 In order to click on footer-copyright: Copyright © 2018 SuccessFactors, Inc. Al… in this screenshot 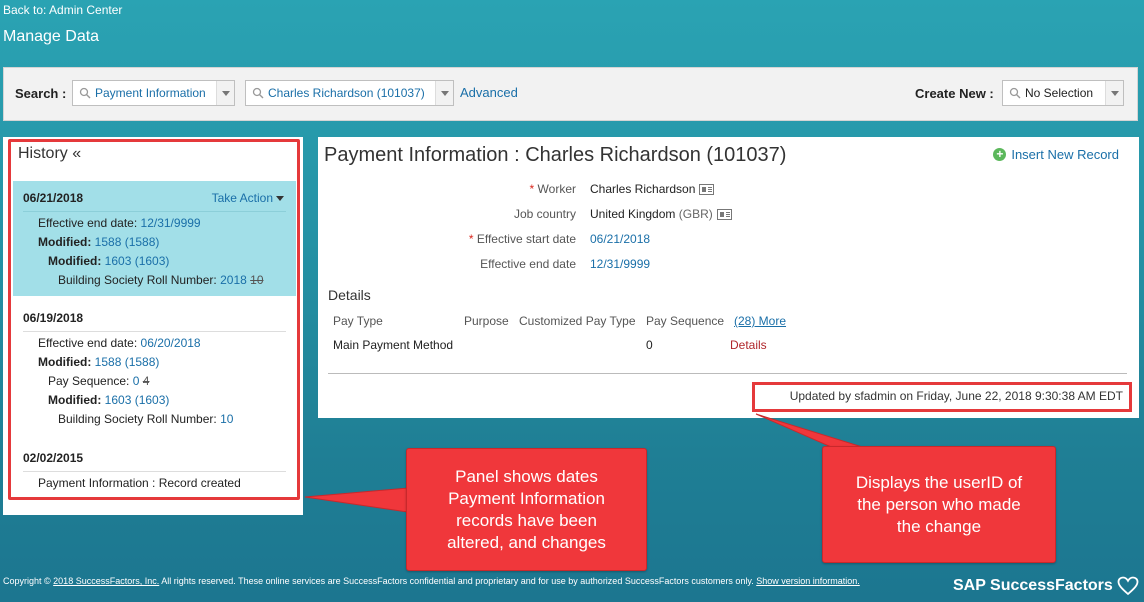, I will do `click(431, 581)`.